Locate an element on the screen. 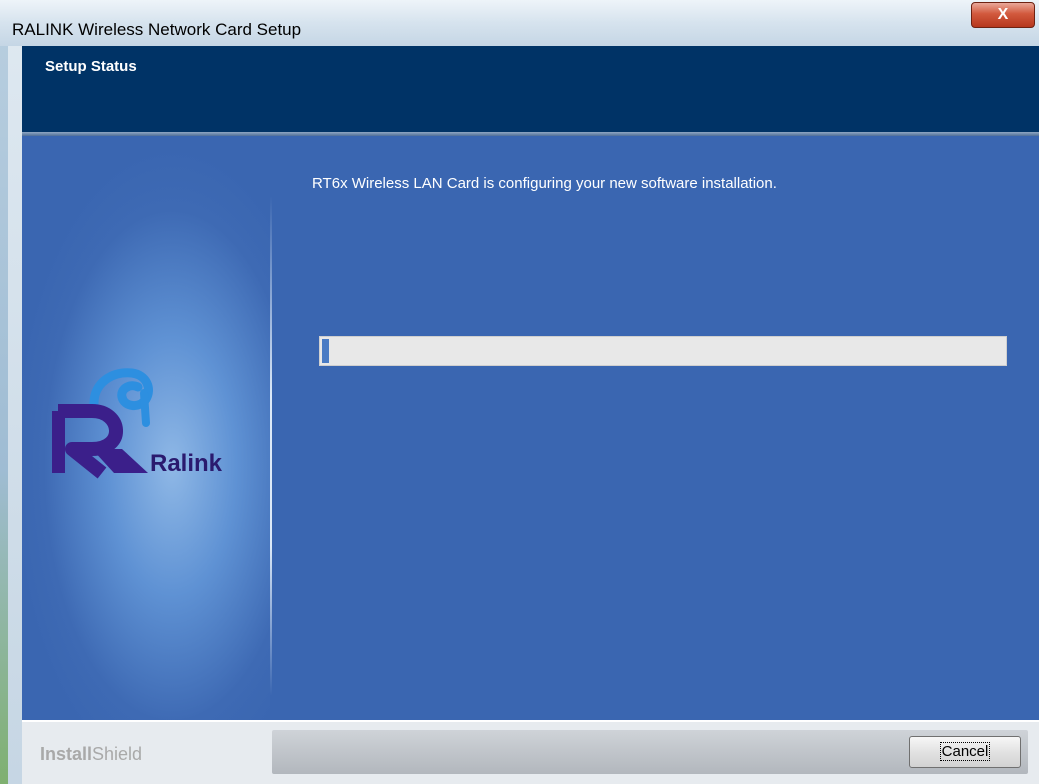 This screenshot has width=1039, height=784. ralink-logo-text: Ralink is located at coordinates (186, 463).